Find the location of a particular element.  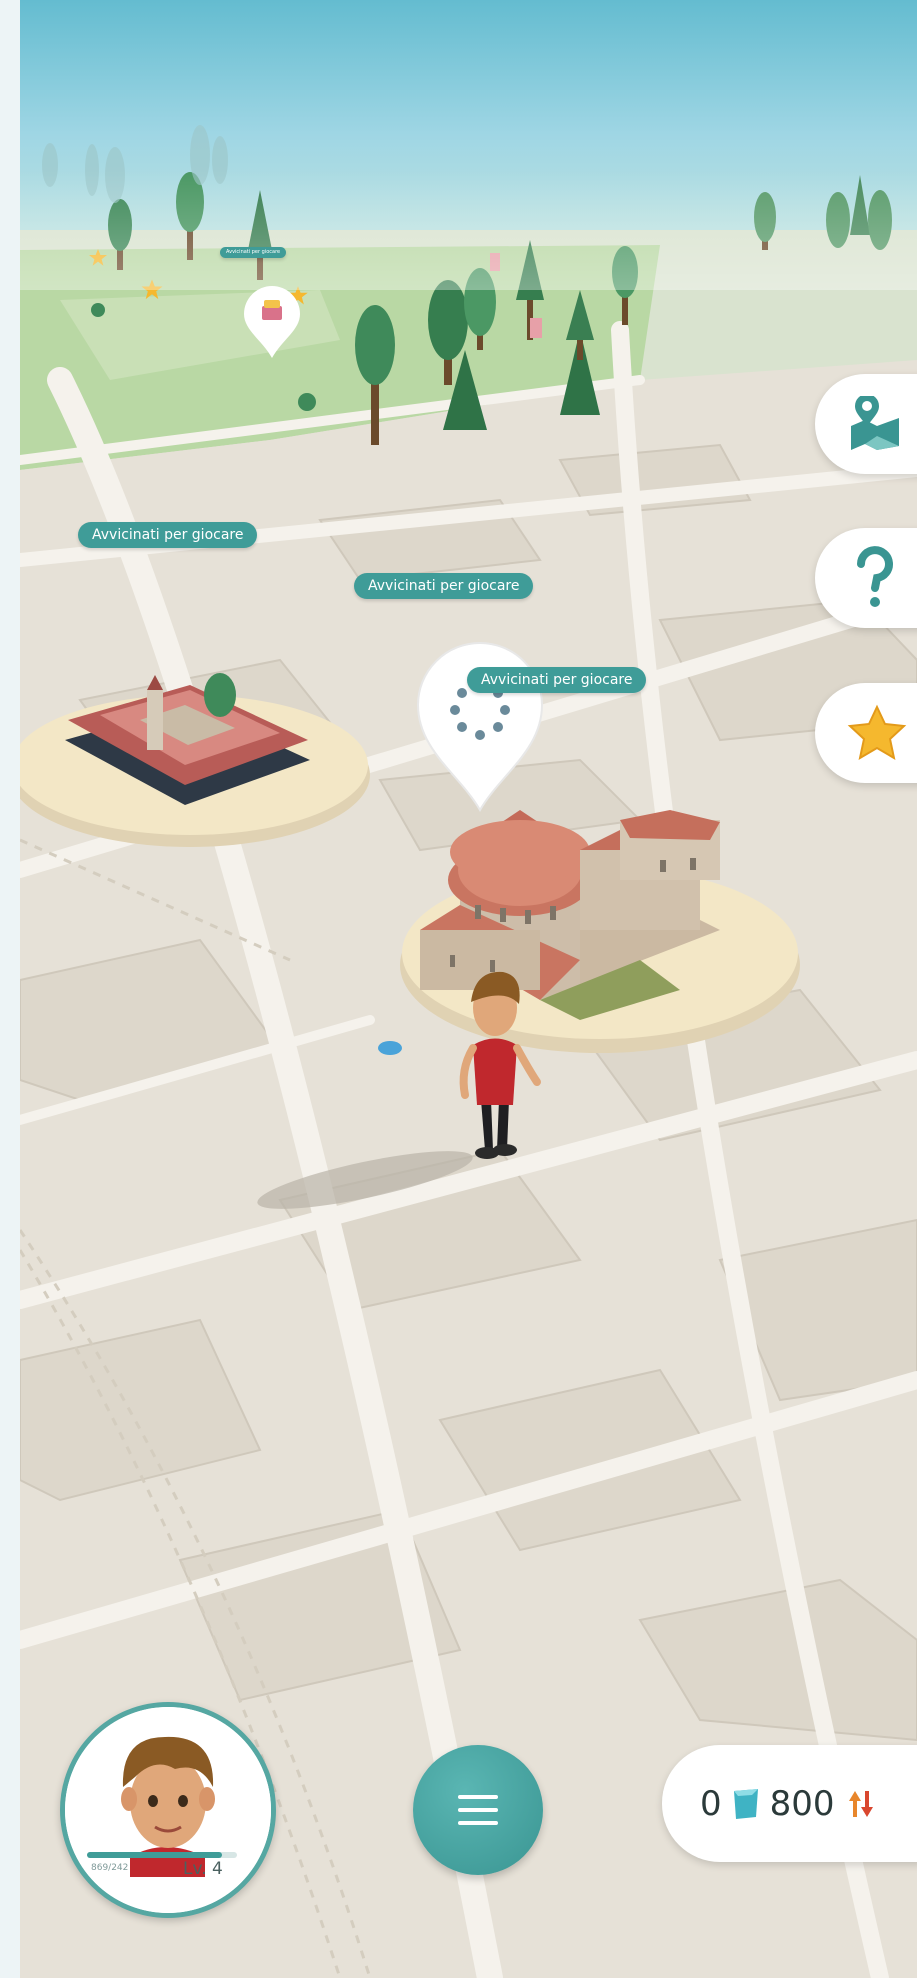

favorites-button is located at coordinates (866, 733).